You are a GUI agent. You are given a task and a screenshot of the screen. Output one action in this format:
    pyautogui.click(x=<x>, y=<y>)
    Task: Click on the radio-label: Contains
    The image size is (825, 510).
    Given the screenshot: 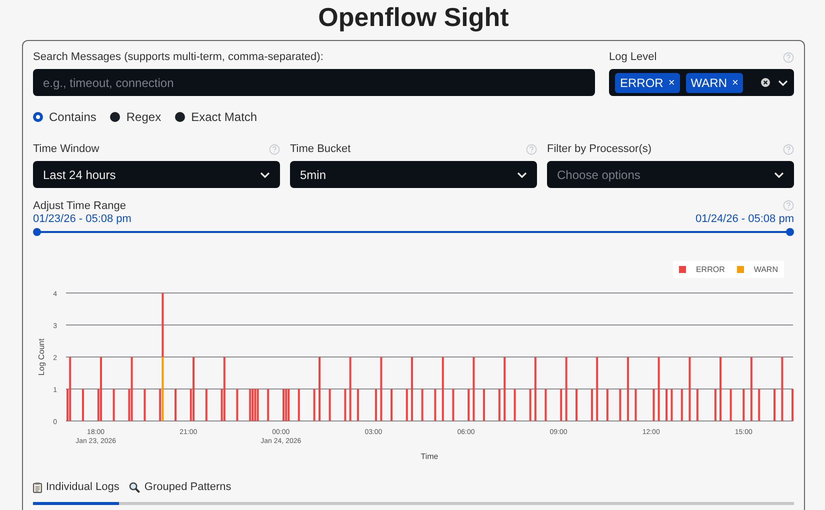 What is the action you would take?
    pyautogui.click(x=72, y=117)
    